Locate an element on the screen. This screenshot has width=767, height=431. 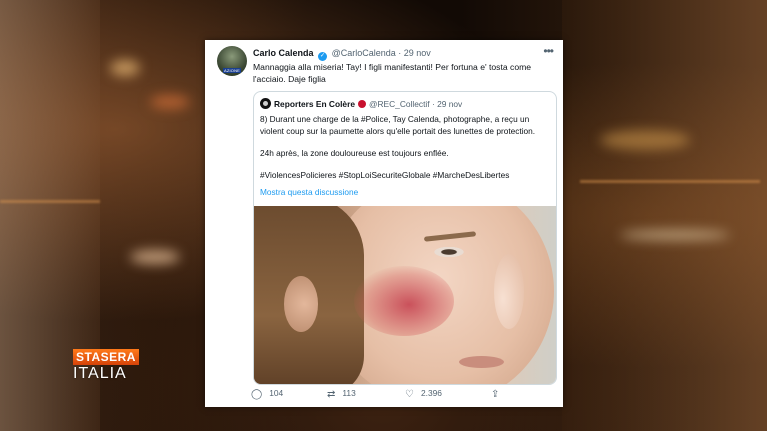
share-icon: ⇪ is located at coordinates (495, 394).